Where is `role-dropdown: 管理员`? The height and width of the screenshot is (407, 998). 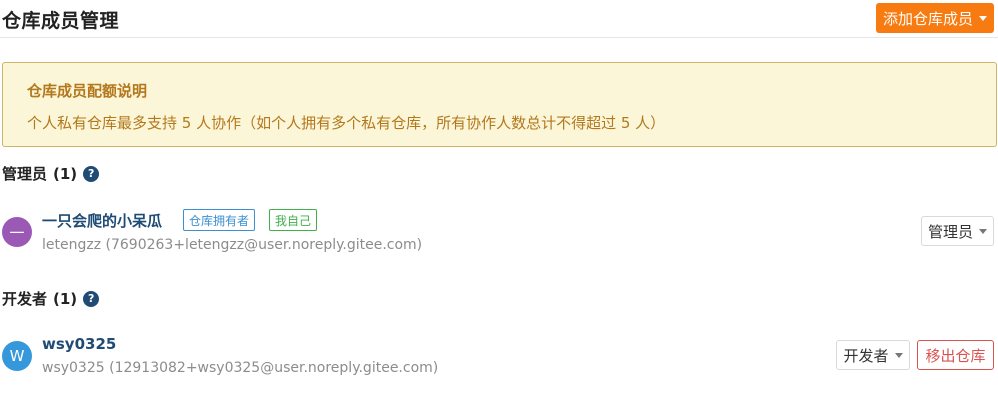
role-dropdown: 管理员 is located at coordinates (957, 231).